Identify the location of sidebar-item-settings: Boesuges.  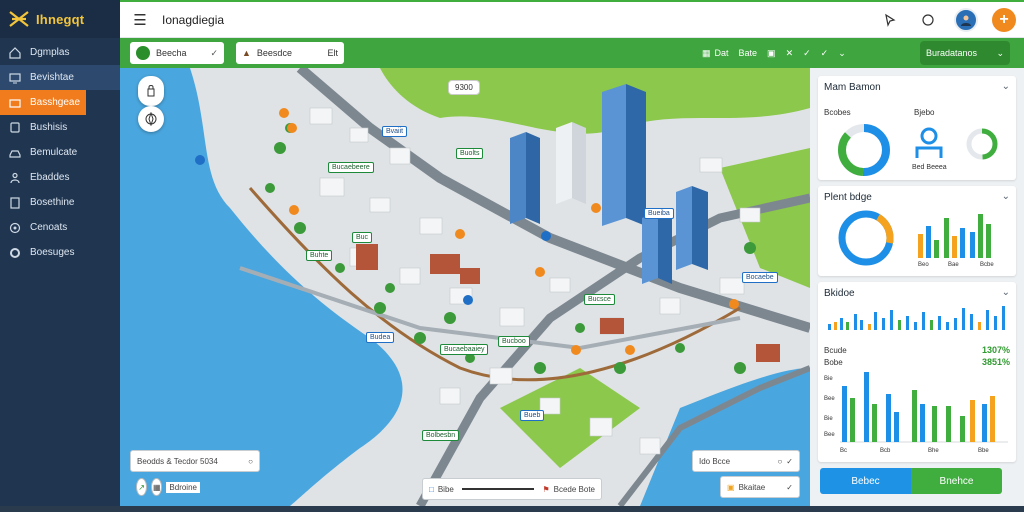
(60, 252).